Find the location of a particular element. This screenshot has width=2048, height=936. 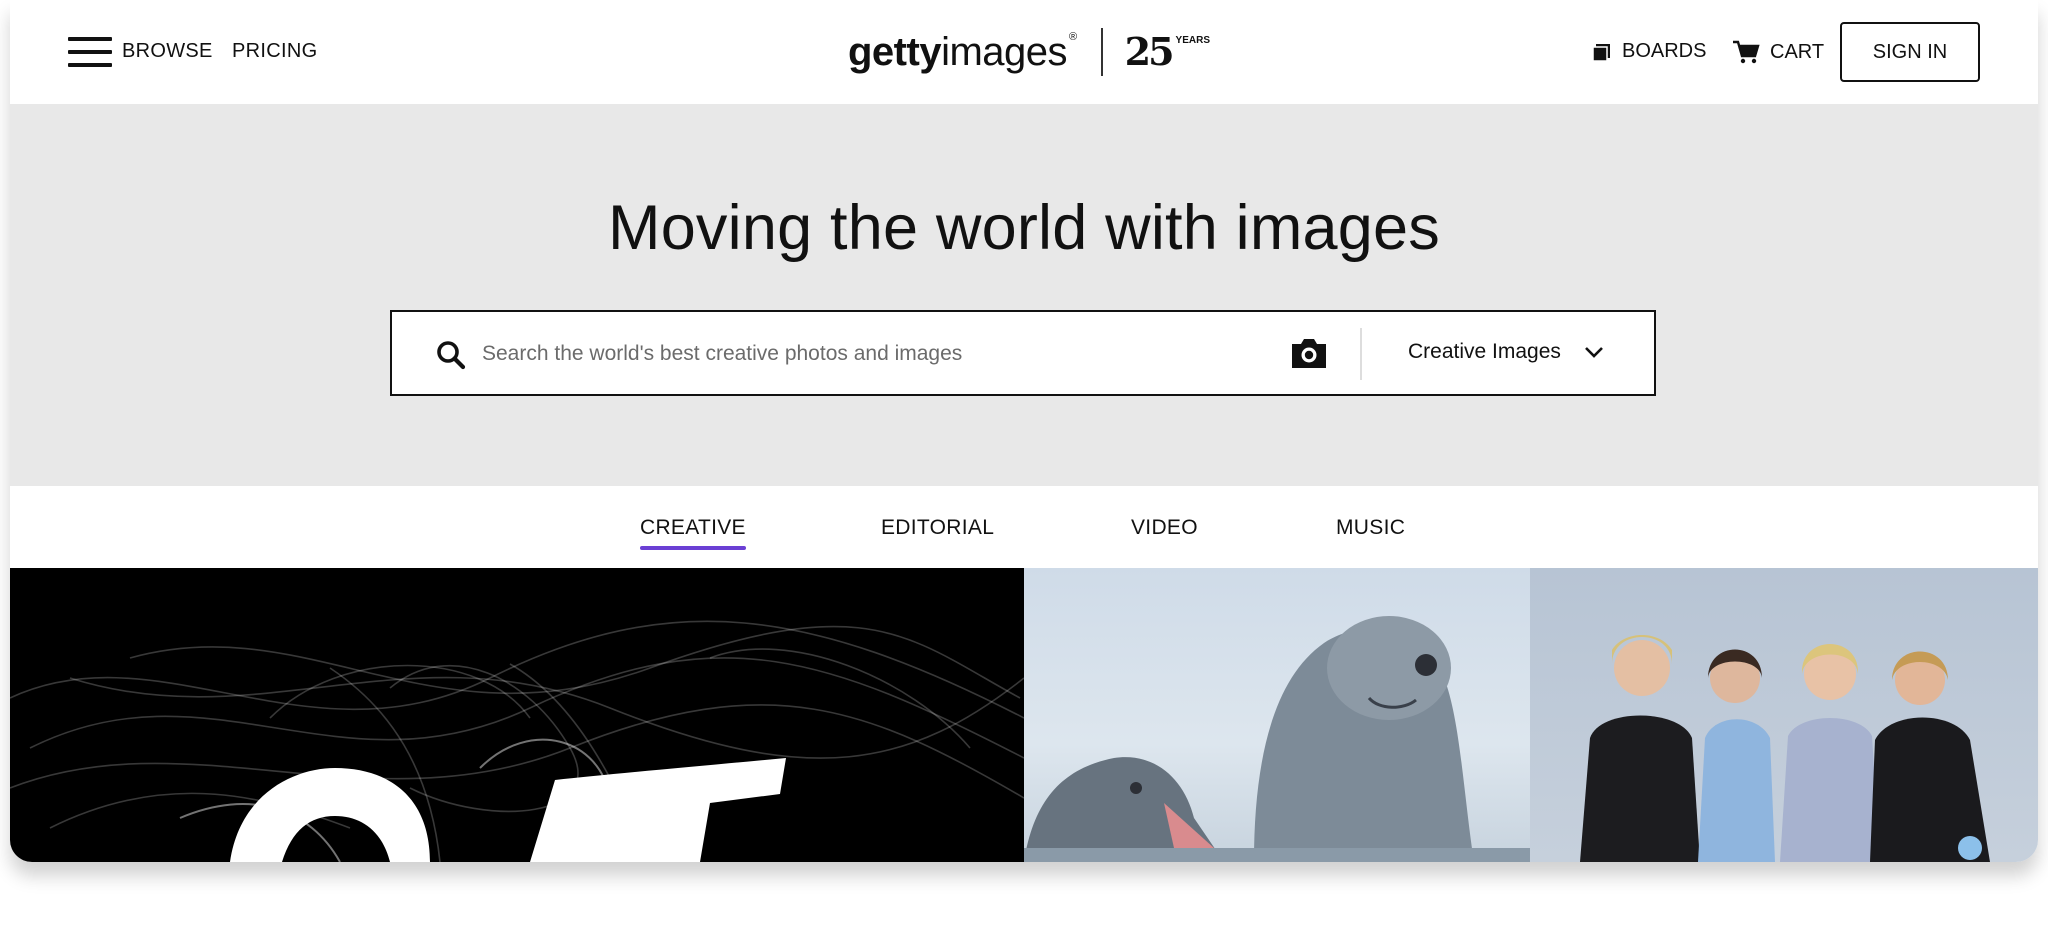

boards-link: BOARDS is located at coordinates (1649, 51).